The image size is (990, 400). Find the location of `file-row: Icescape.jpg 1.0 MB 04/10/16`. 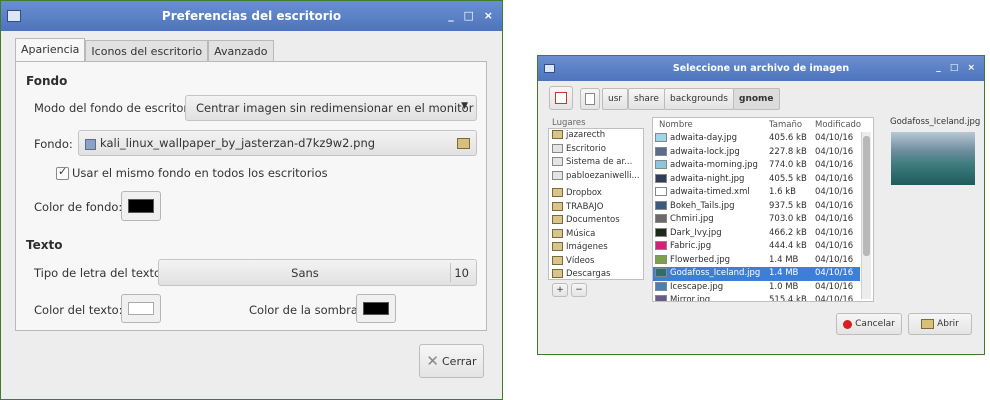

file-row: Icescape.jpg 1.0 MB 04/10/16 is located at coordinates (756, 288).